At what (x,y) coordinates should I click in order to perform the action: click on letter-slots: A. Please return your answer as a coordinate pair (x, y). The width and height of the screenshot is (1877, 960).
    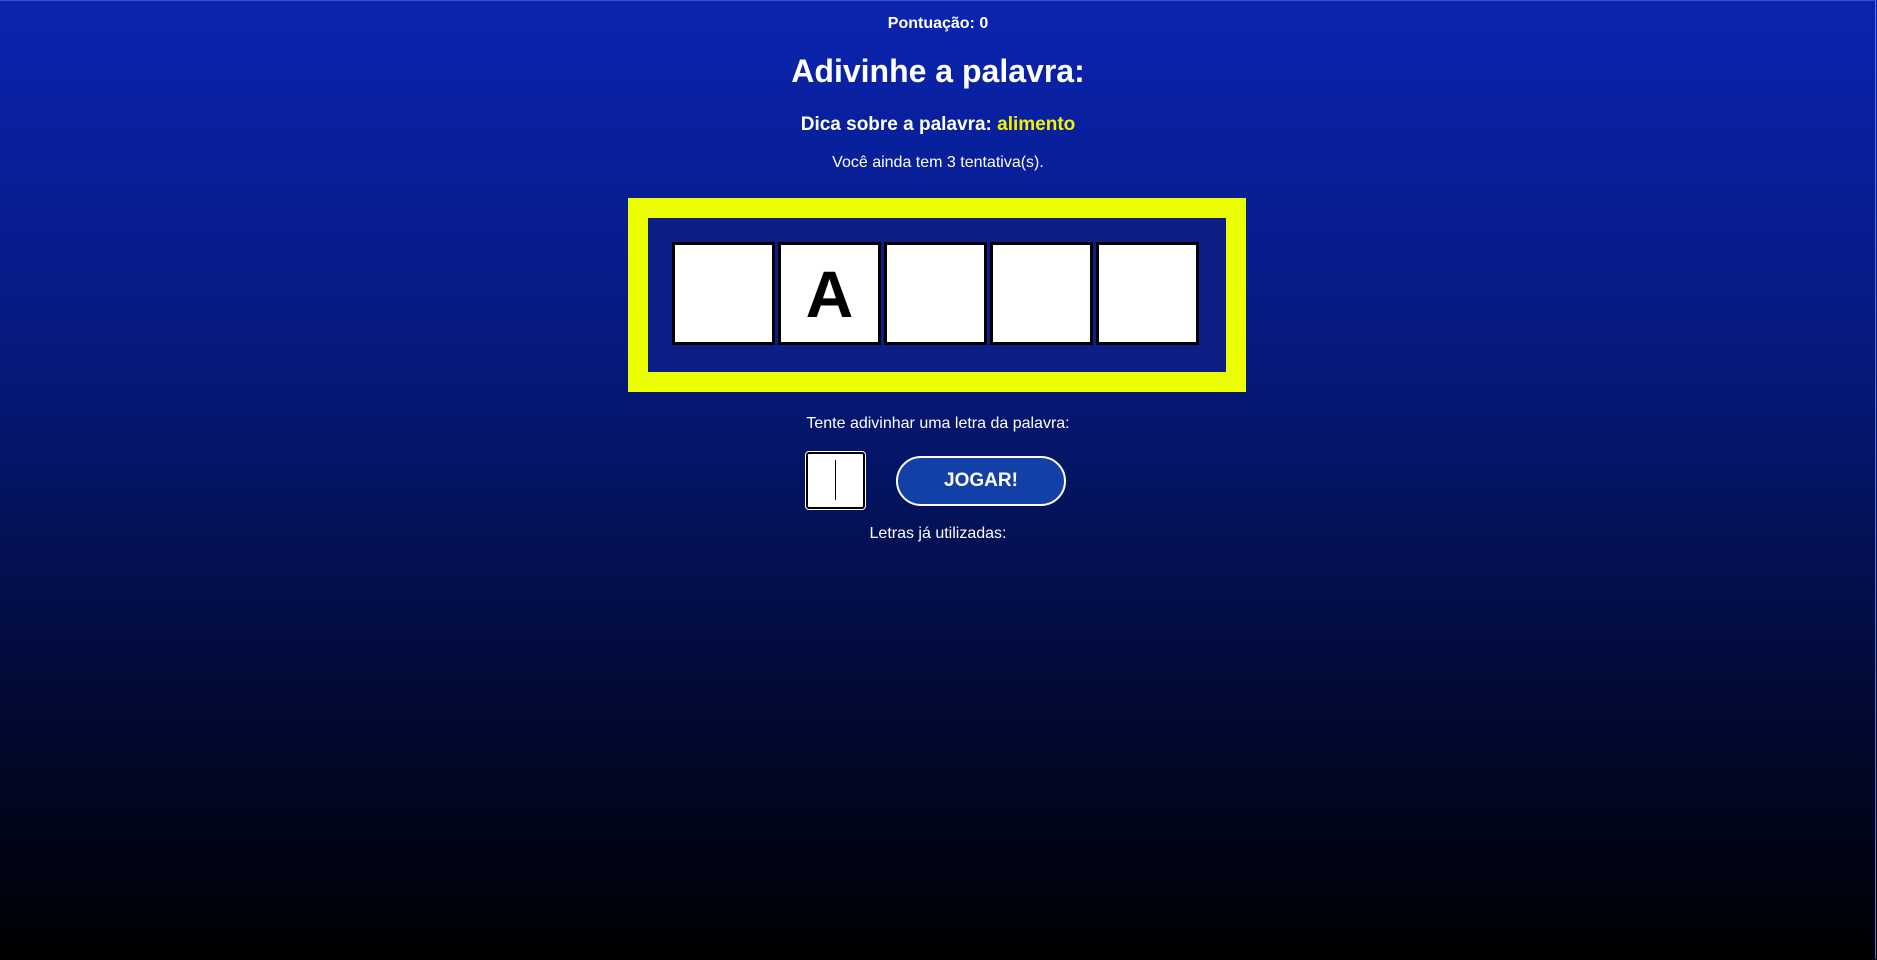
    Looking at the image, I should click on (935, 293).